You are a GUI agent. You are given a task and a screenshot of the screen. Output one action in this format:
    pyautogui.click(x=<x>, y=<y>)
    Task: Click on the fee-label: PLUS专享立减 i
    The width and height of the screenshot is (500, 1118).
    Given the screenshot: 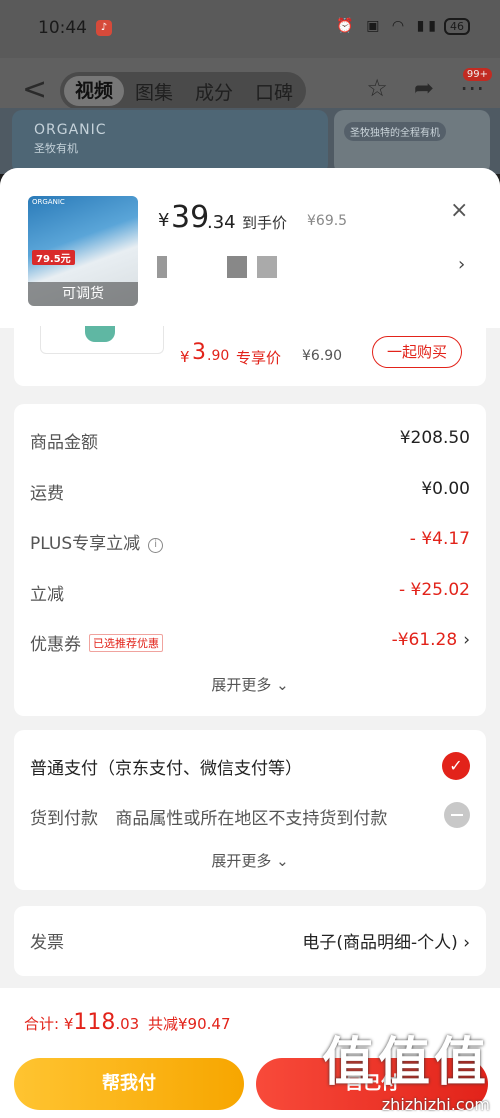 What is the action you would take?
    pyautogui.click(x=97, y=541)
    